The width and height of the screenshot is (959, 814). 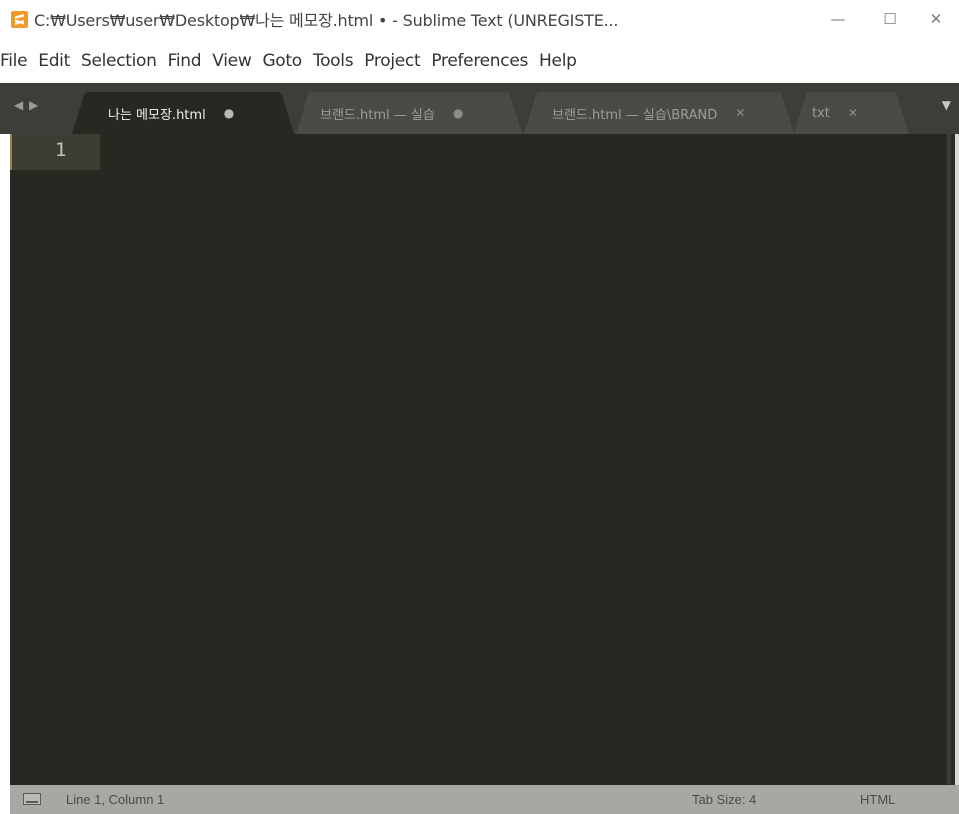 What do you see at coordinates (333, 61) in the screenshot?
I see `menu-tools: Tools` at bounding box center [333, 61].